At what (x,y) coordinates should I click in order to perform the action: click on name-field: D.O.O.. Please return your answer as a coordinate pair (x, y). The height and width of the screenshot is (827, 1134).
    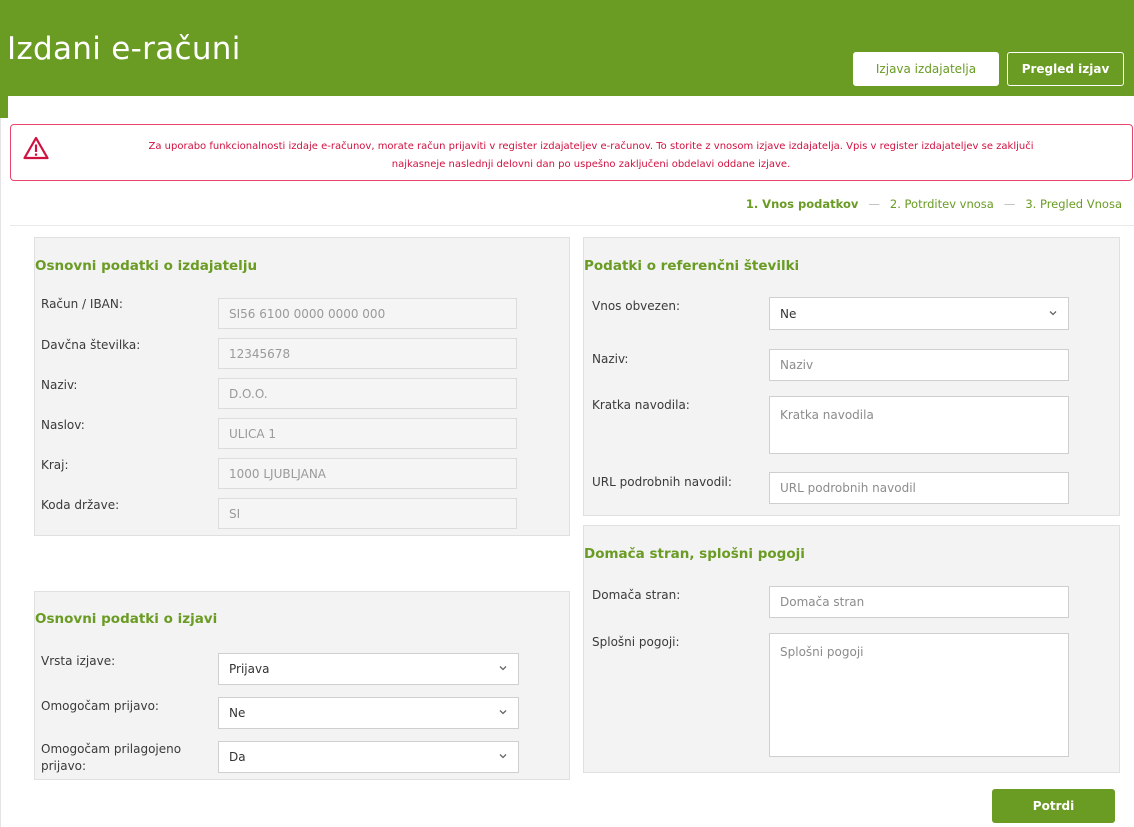
    Looking at the image, I should click on (367, 393).